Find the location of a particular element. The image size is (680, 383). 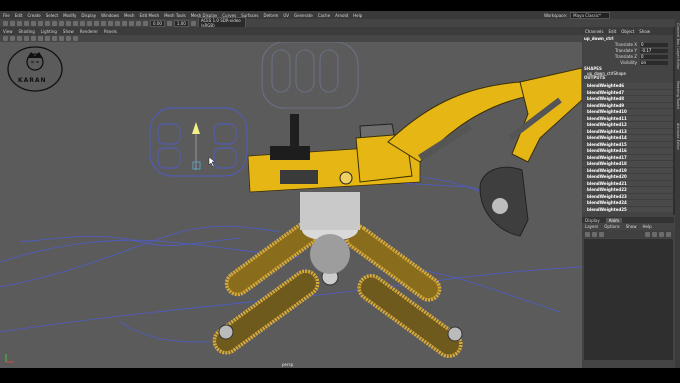

wireframe-icon is located at coordinates (103, 23).